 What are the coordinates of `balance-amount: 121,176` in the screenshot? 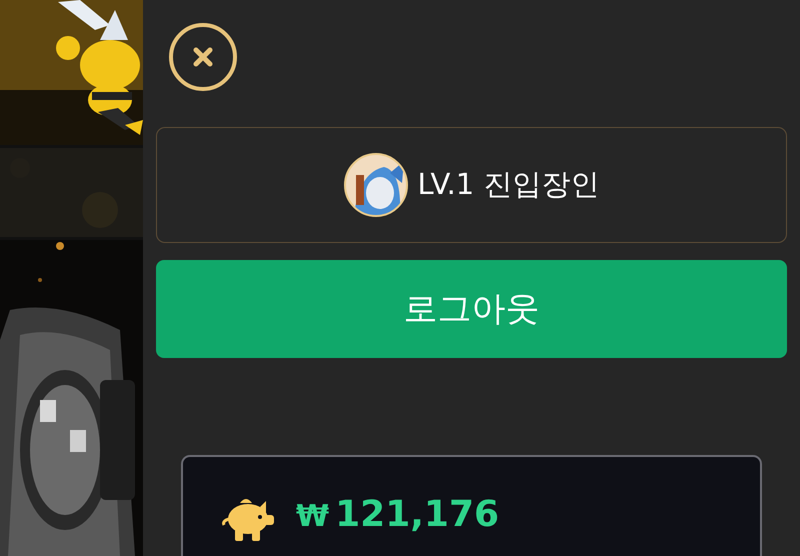 It's located at (417, 515).